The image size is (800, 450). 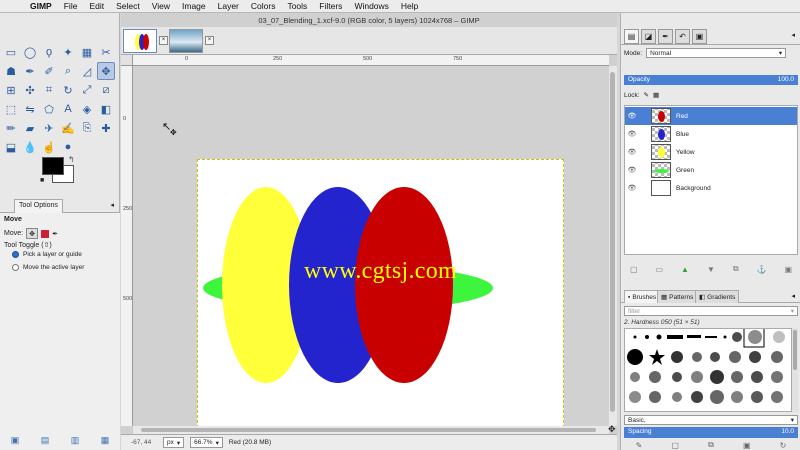 What do you see at coordinates (711, 80) in the screenshot?
I see `opacity-slider: Opacity 100.0` at bounding box center [711, 80].